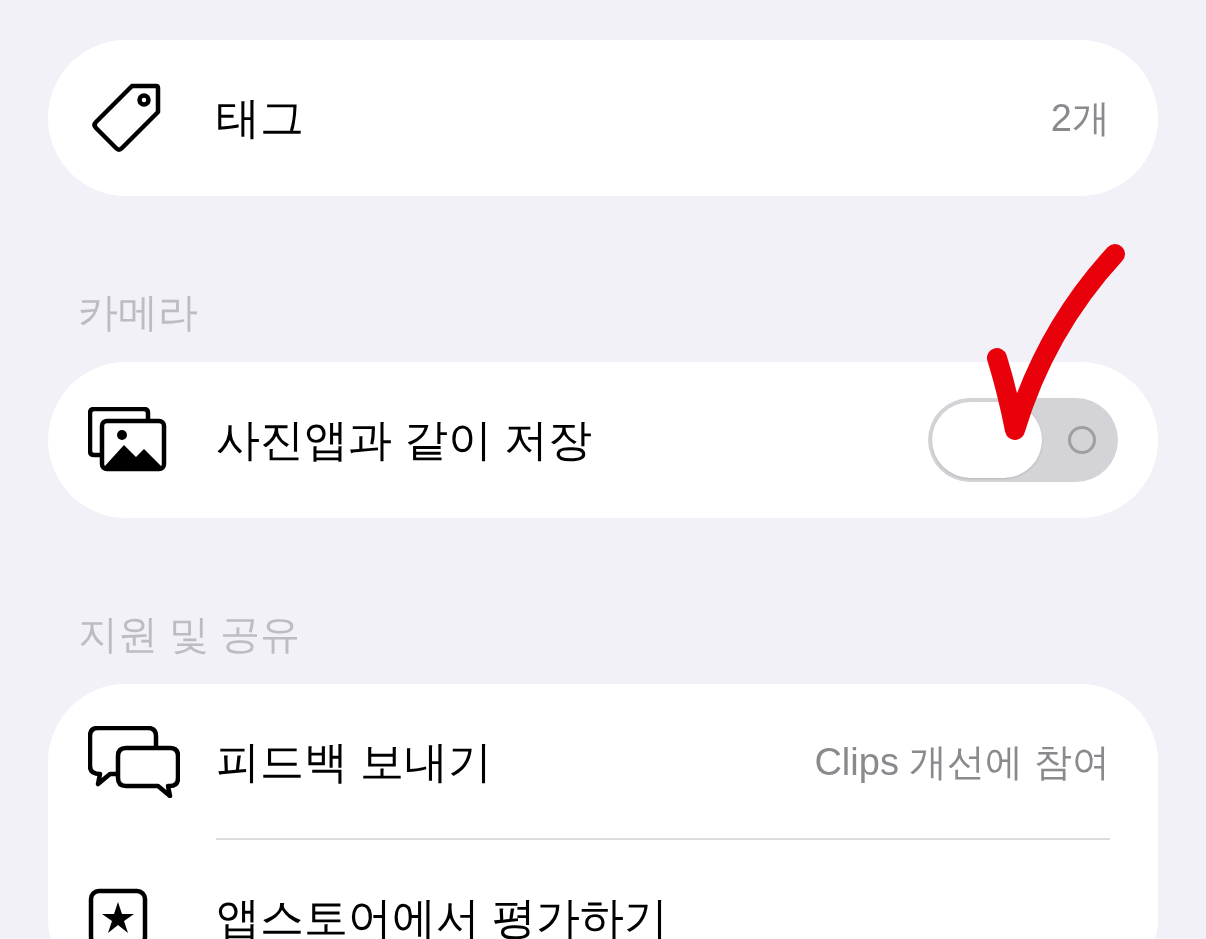  What do you see at coordinates (355, 762) in the screenshot?
I see `row-label: 피드백 보내기` at bounding box center [355, 762].